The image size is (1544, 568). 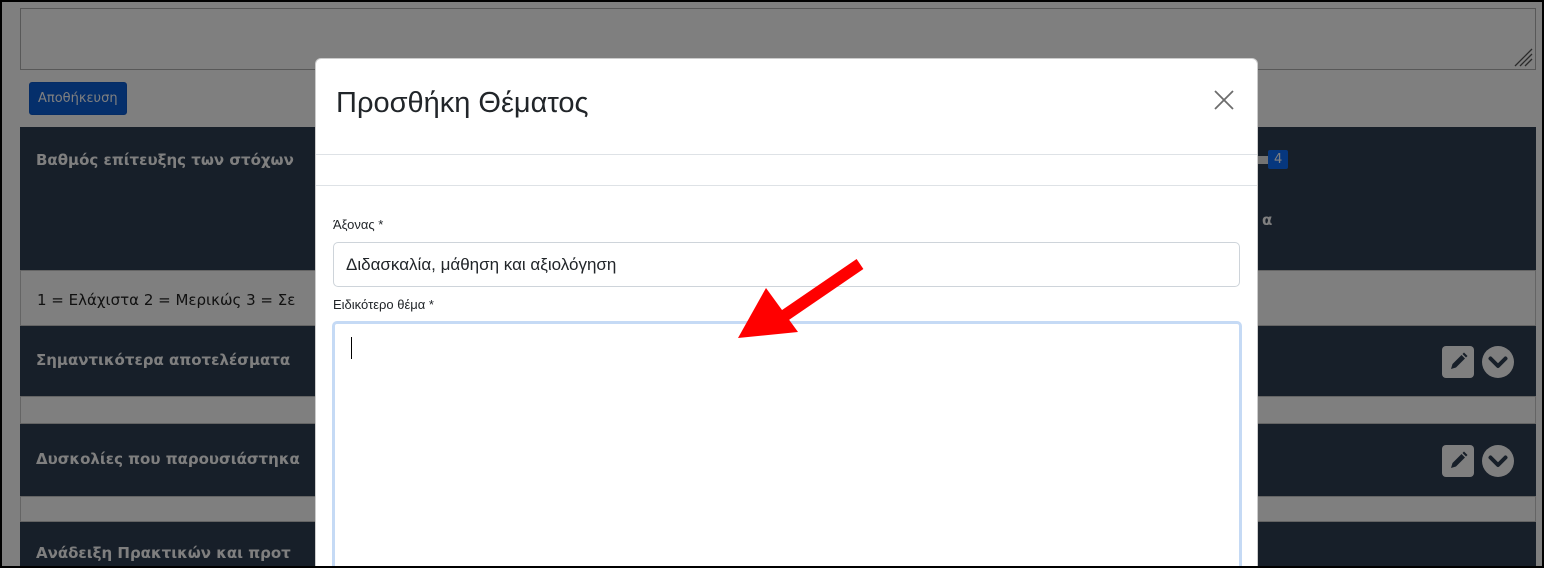 I want to click on modal-title: Προσθήκη Θέματος, so click(x=462, y=103).